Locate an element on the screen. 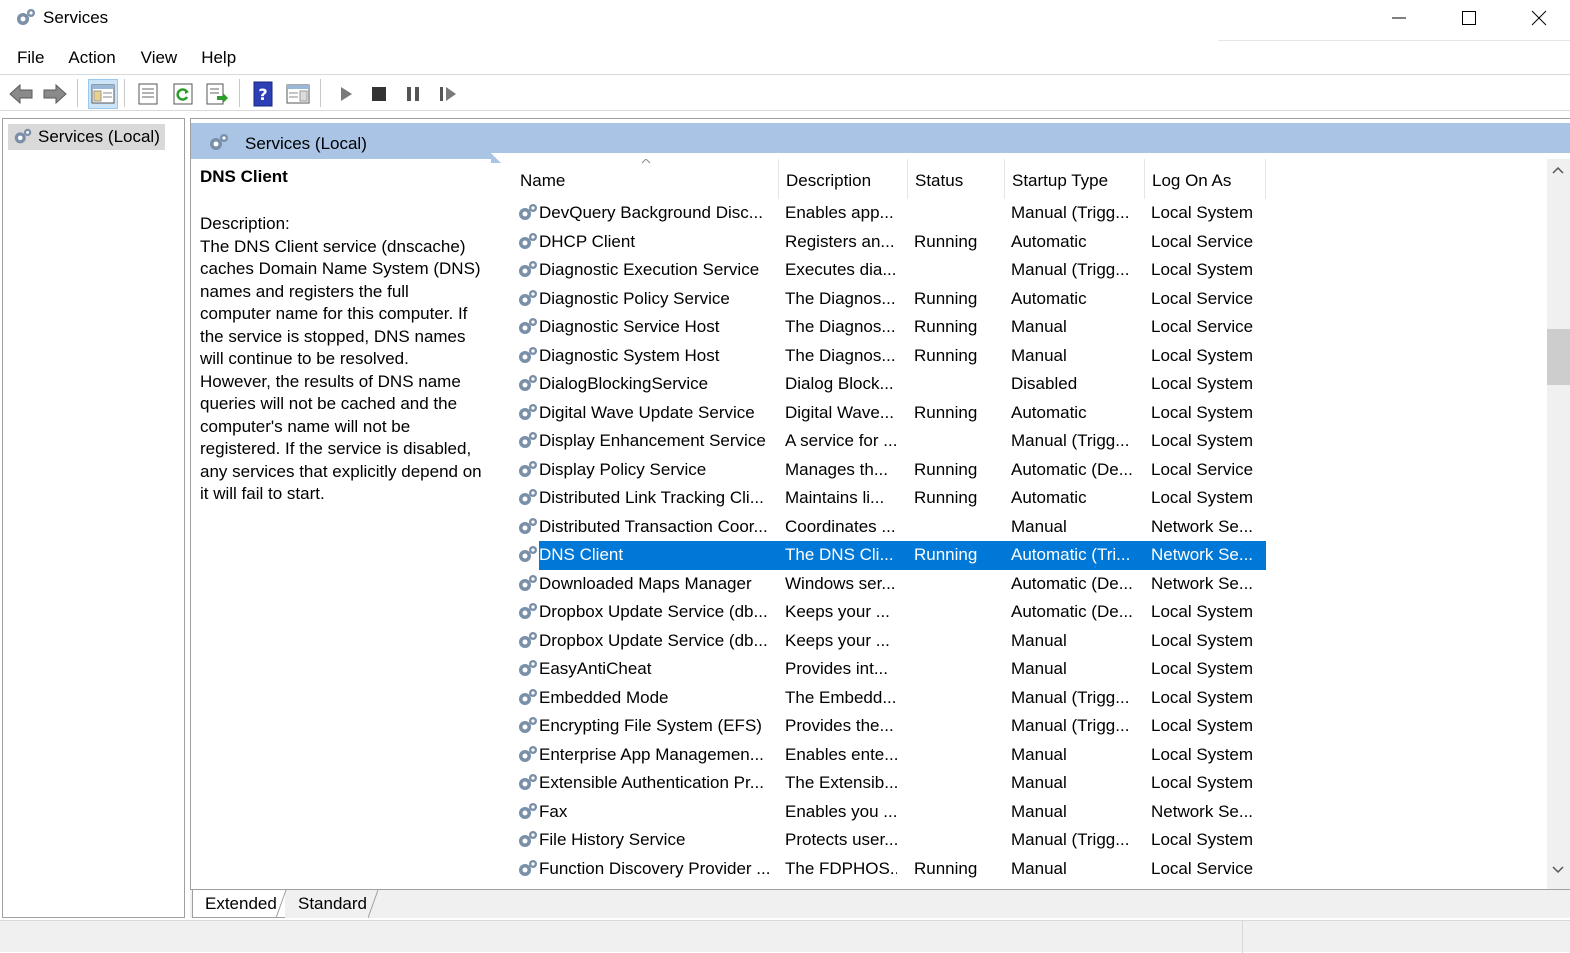 This screenshot has height=953, width=1570. column-header-status: Status is located at coordinates (956, 179).